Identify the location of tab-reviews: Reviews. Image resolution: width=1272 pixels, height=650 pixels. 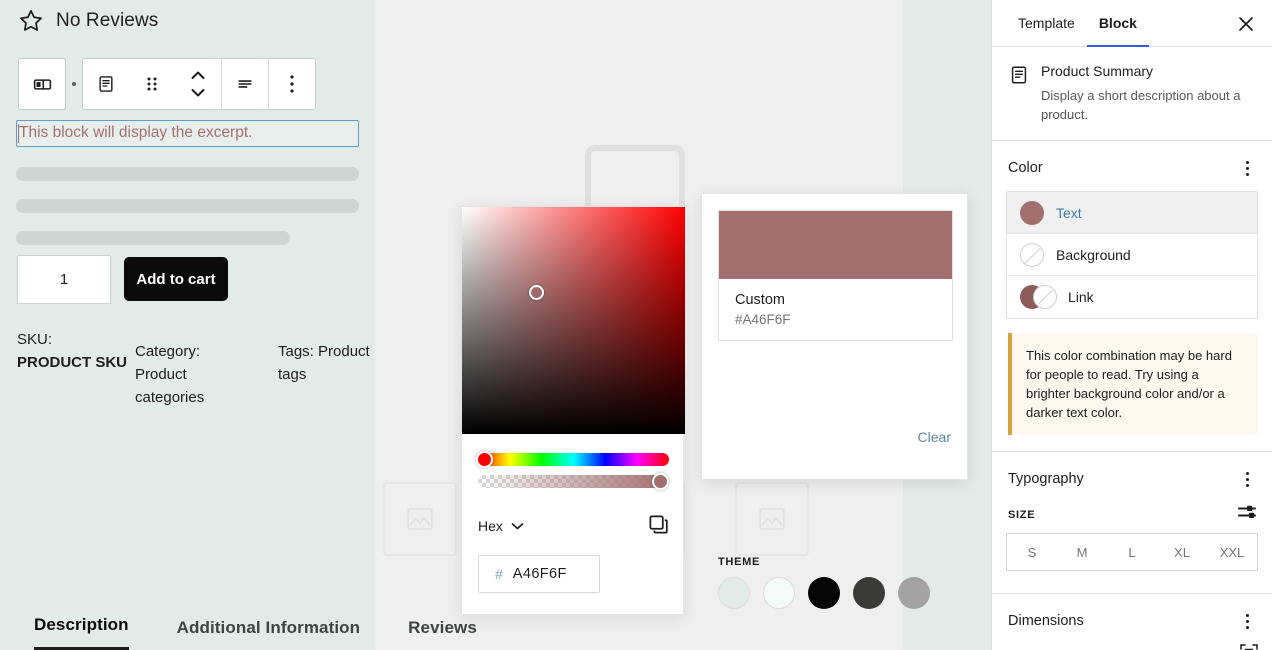
(442, 634).